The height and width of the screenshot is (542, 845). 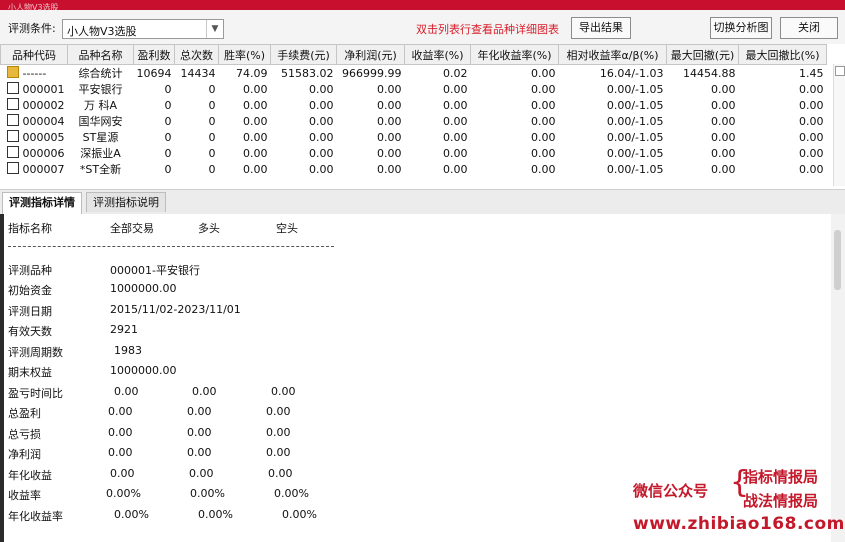 What do you see at coordinates (303, 54) in the screenshot?
I see `col-header: 手续费(元)` at bounding box center [303, 54].